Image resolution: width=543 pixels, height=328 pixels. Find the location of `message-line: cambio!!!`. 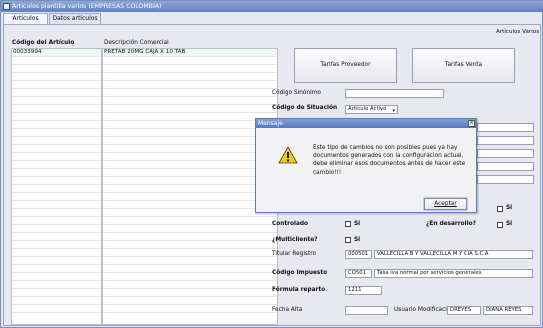

message-line: cambio!!! is located at coordinates (327, 172).